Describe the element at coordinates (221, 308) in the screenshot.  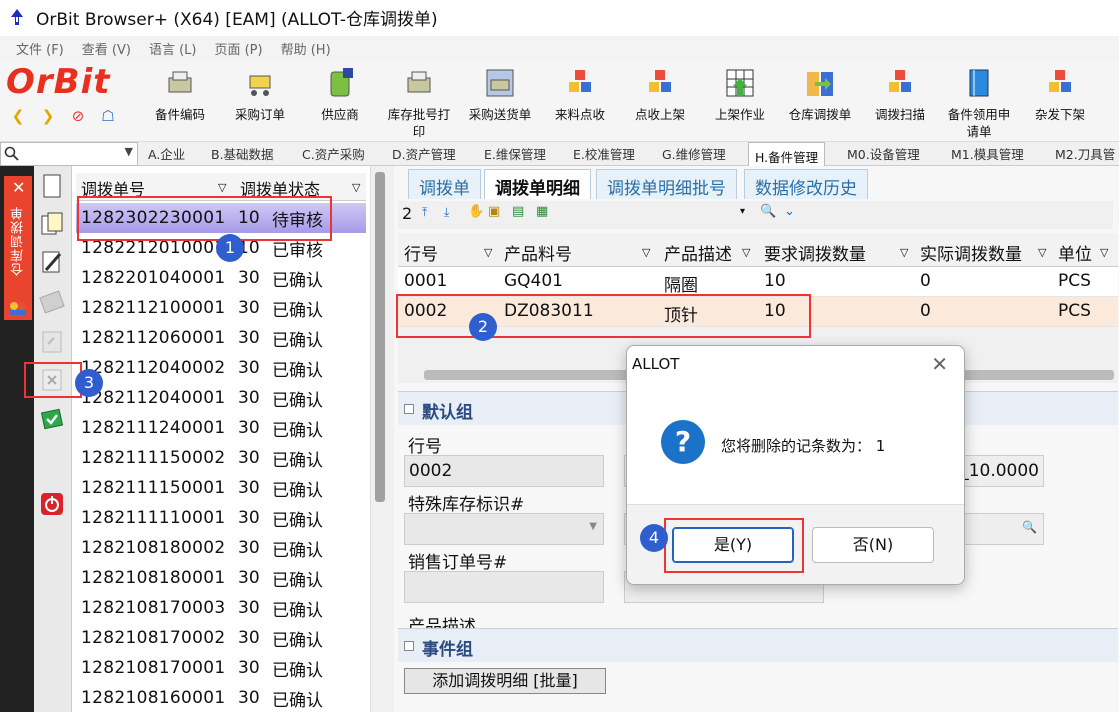
I see `list-item: 1282112100001 30 已确认` at that location.